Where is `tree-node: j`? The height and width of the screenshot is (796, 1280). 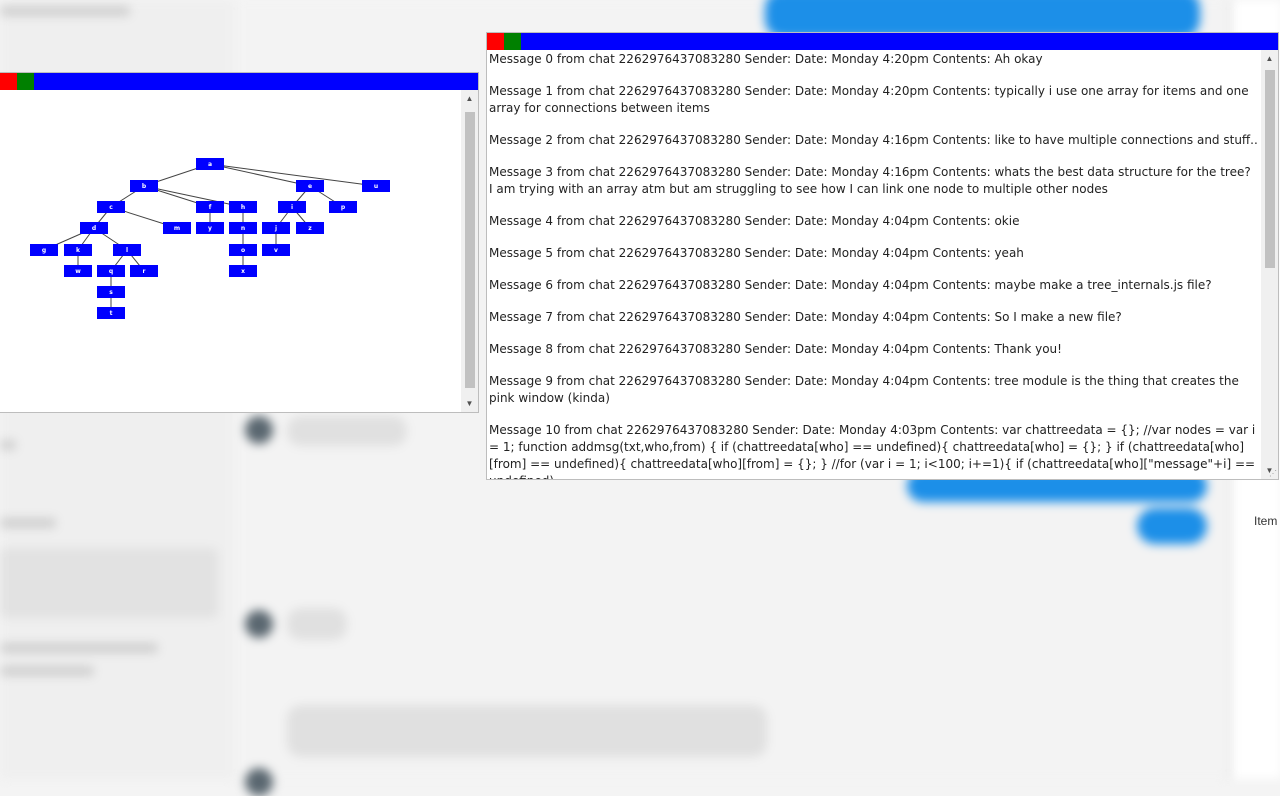 tree-node: j is located at coordinates (276, 228).